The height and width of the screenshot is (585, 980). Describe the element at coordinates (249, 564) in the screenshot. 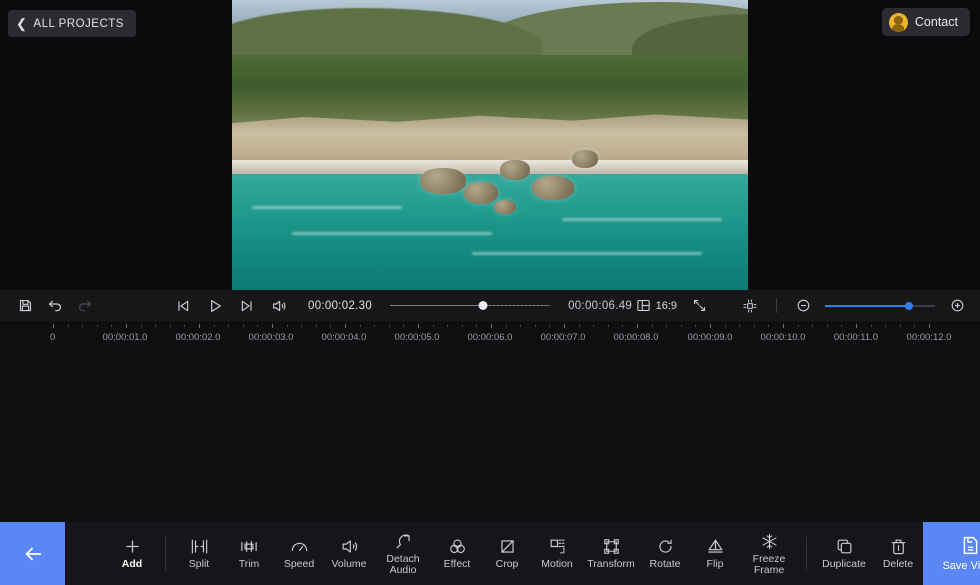

I see `tool-label: Trim` at that location.